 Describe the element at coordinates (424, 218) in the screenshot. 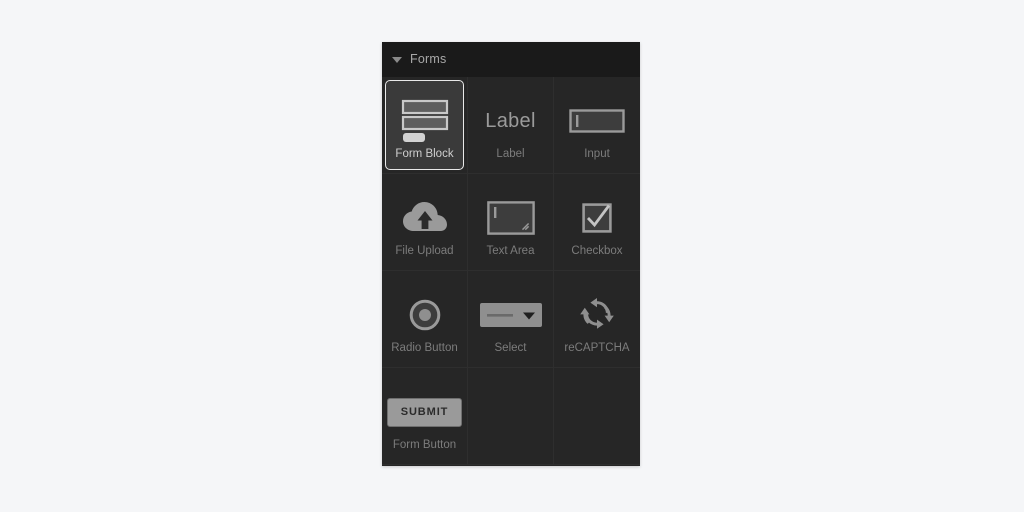

I see `cloud-upload-icon` at that location.